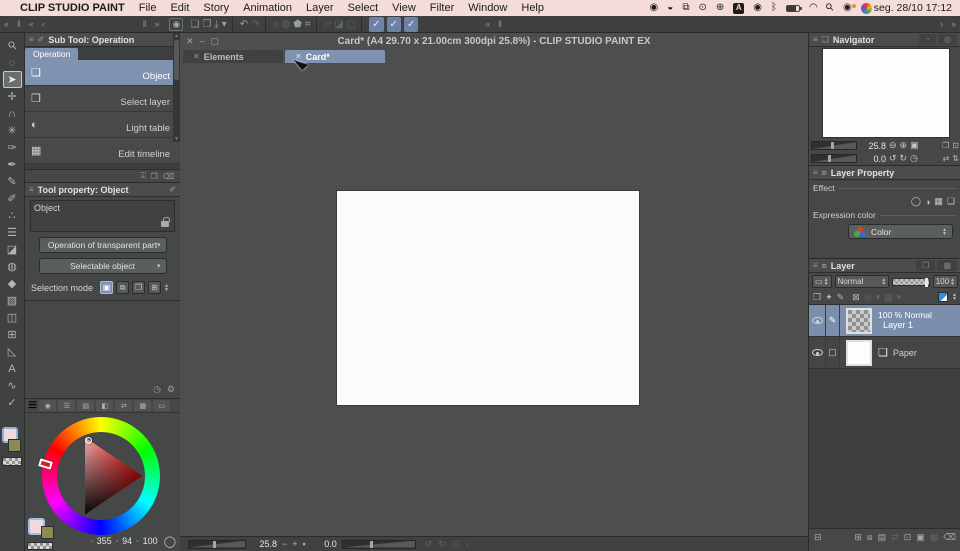 Image resolution: width=960 pixels, height=551 pixels. What do you see at coordinates (442, 544) in the screenshot?
I see `statusbar-icon: ↻` at bounding box center [442, 544].